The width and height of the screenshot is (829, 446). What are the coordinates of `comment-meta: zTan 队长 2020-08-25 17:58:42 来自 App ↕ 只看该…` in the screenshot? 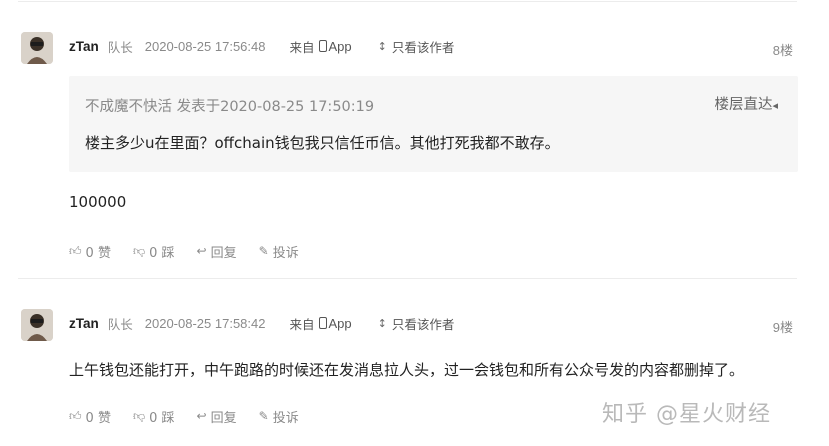 It's located at (261, 323).